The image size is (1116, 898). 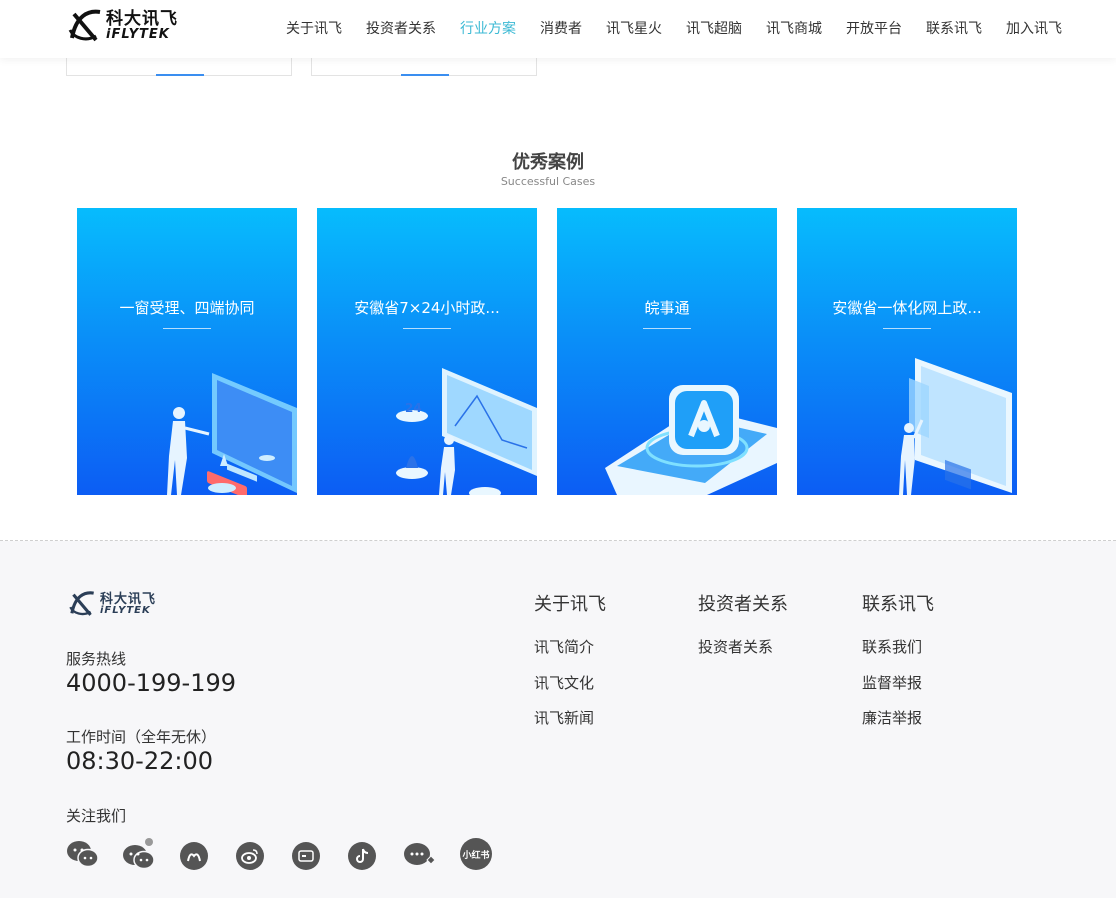 I want to click on section-title: 优秀案例, so click(x=548, y=162).